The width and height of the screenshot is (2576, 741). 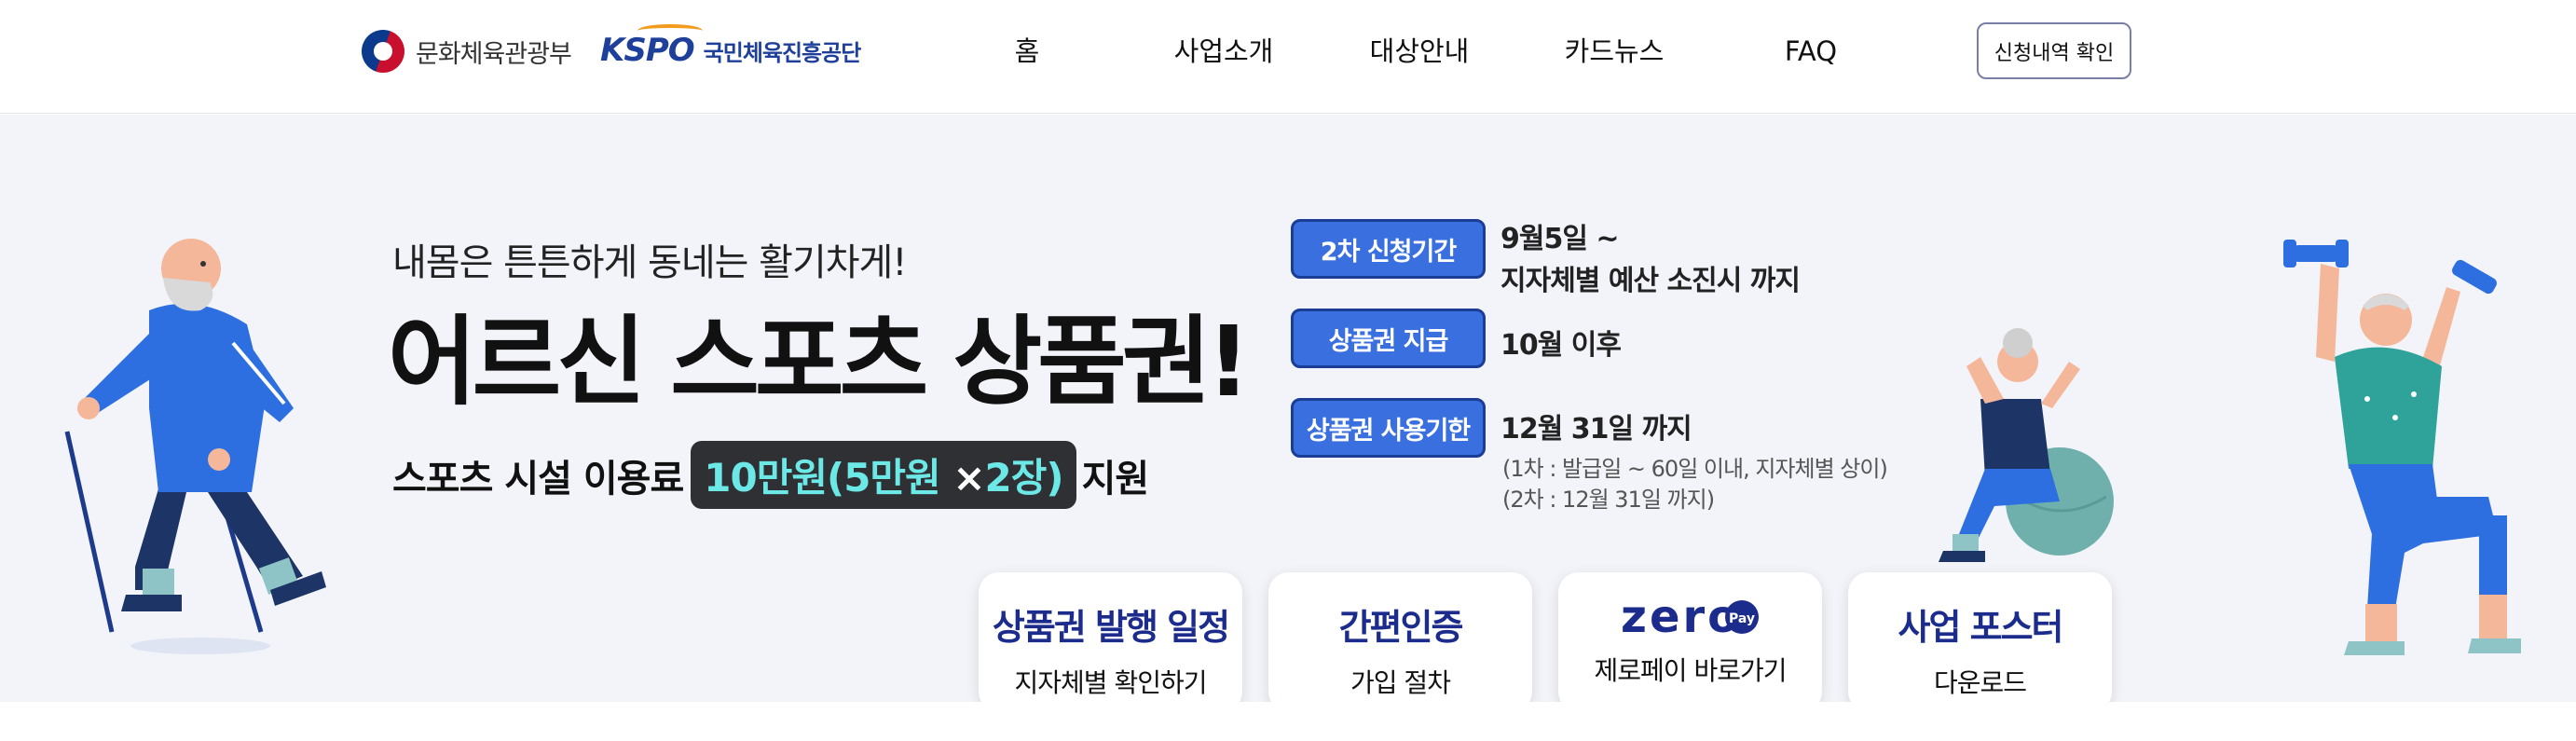 What do you see at coordinates (1741, 618) in the screenshot?
I see `zeropay-logo-badge: Pay` at bounding box center [1741, 618].